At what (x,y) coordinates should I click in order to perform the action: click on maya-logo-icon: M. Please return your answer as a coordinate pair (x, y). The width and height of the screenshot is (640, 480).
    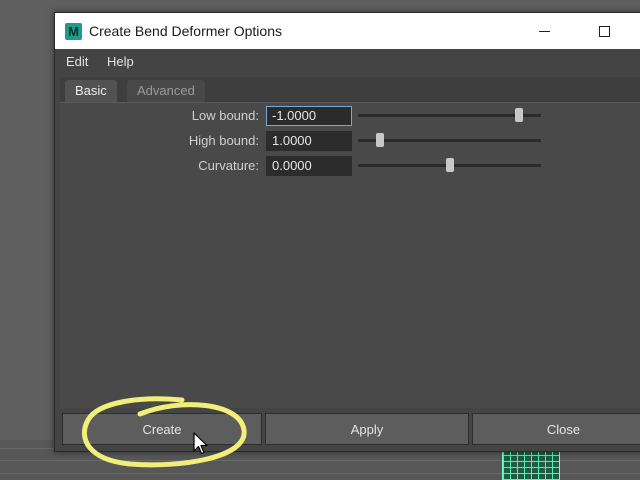
    Looking at the image, I should click on (73, 31).